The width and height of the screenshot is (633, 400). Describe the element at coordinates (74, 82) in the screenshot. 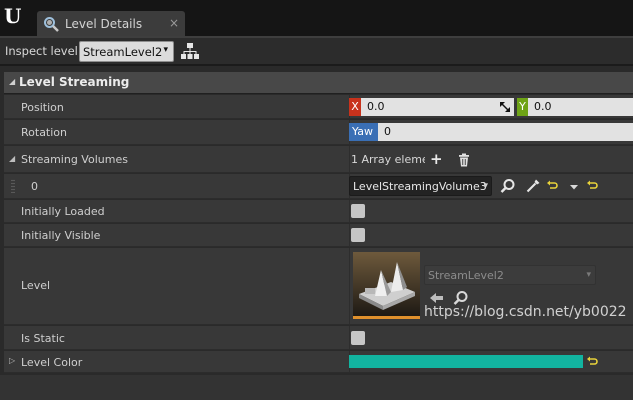

I see `section-title: Level Streaming` at that location.